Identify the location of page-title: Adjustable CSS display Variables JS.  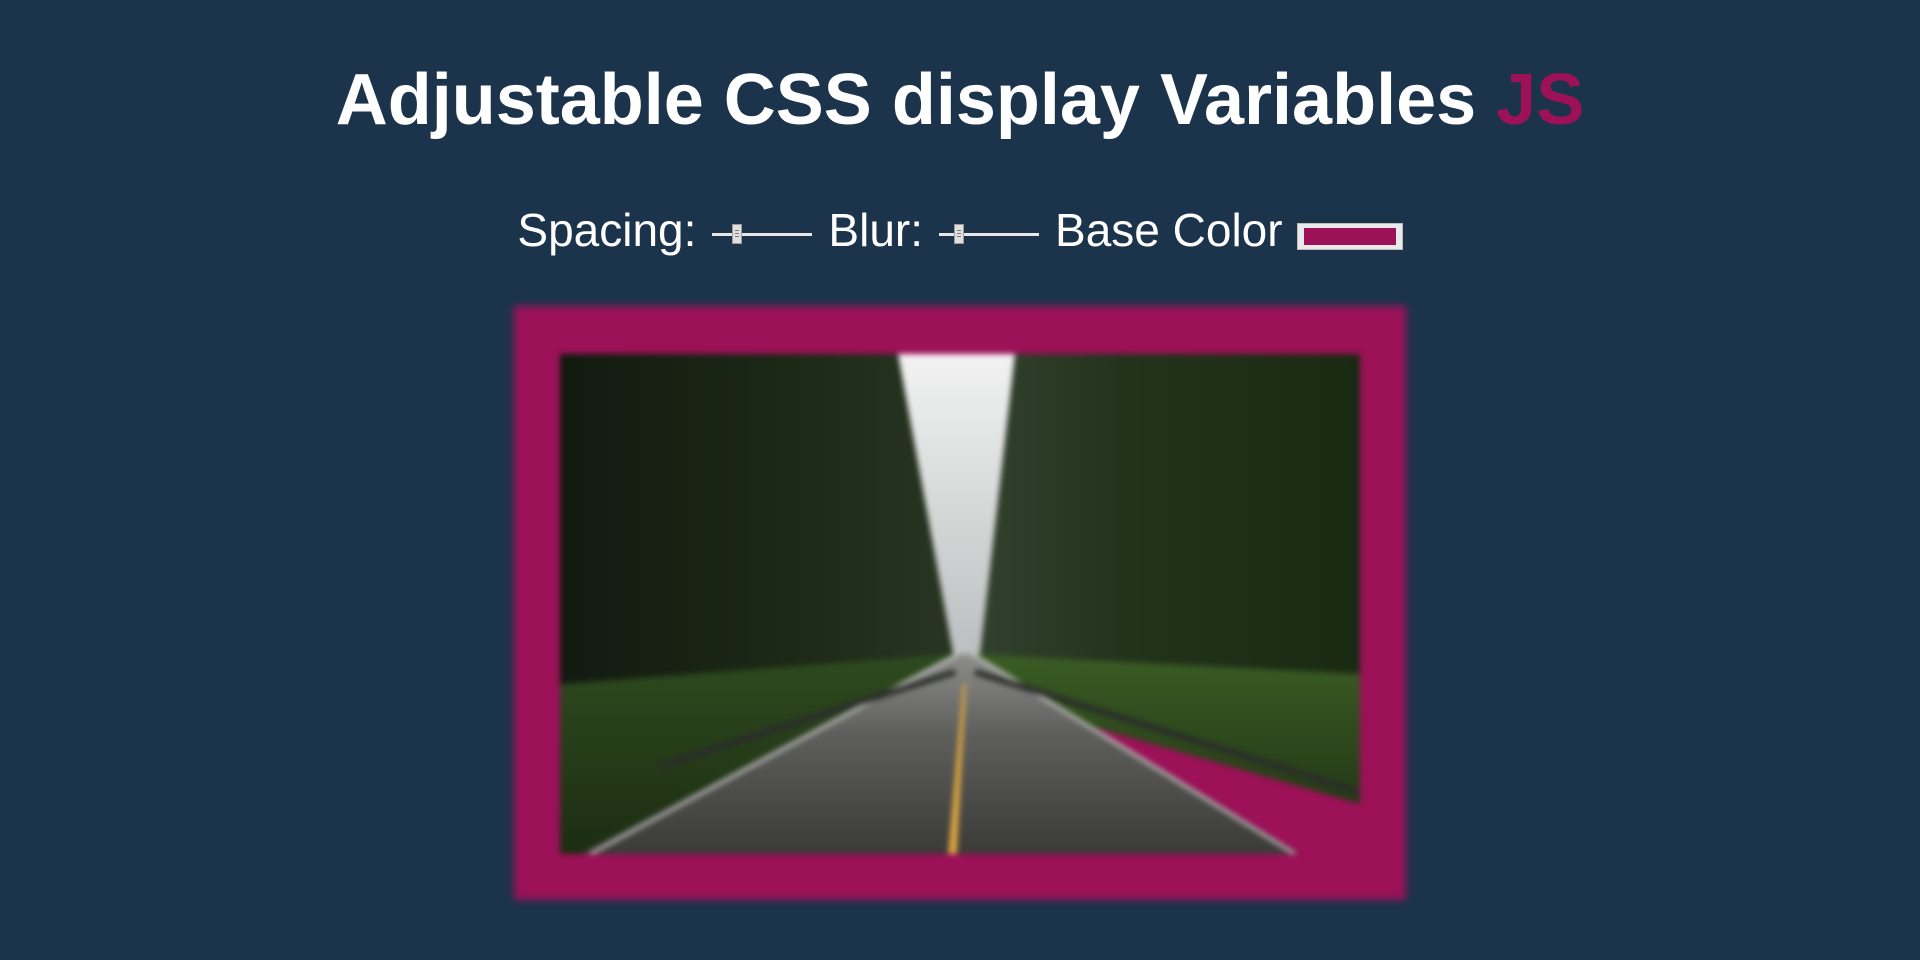
(960, 100).